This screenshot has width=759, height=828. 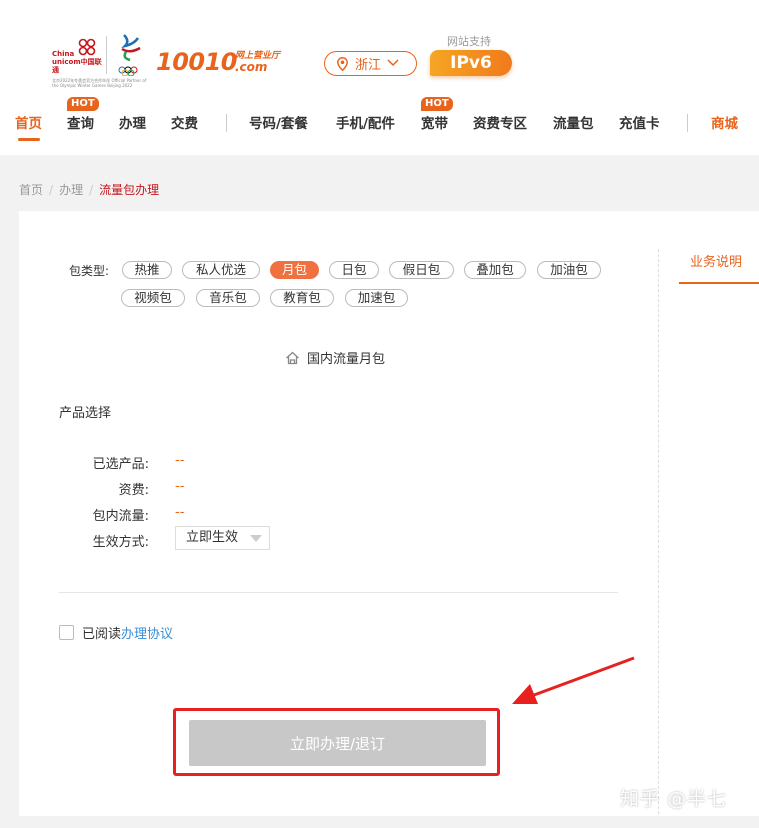 I want to click on nav-item-handle: 办理, so click(x=132, y=124).